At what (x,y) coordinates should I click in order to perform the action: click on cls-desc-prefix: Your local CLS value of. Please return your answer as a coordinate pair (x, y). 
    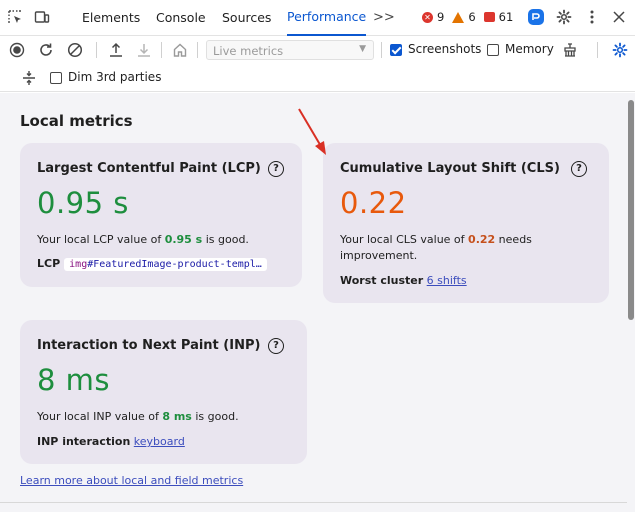
    Looking at the image, I should click on (404, 239).